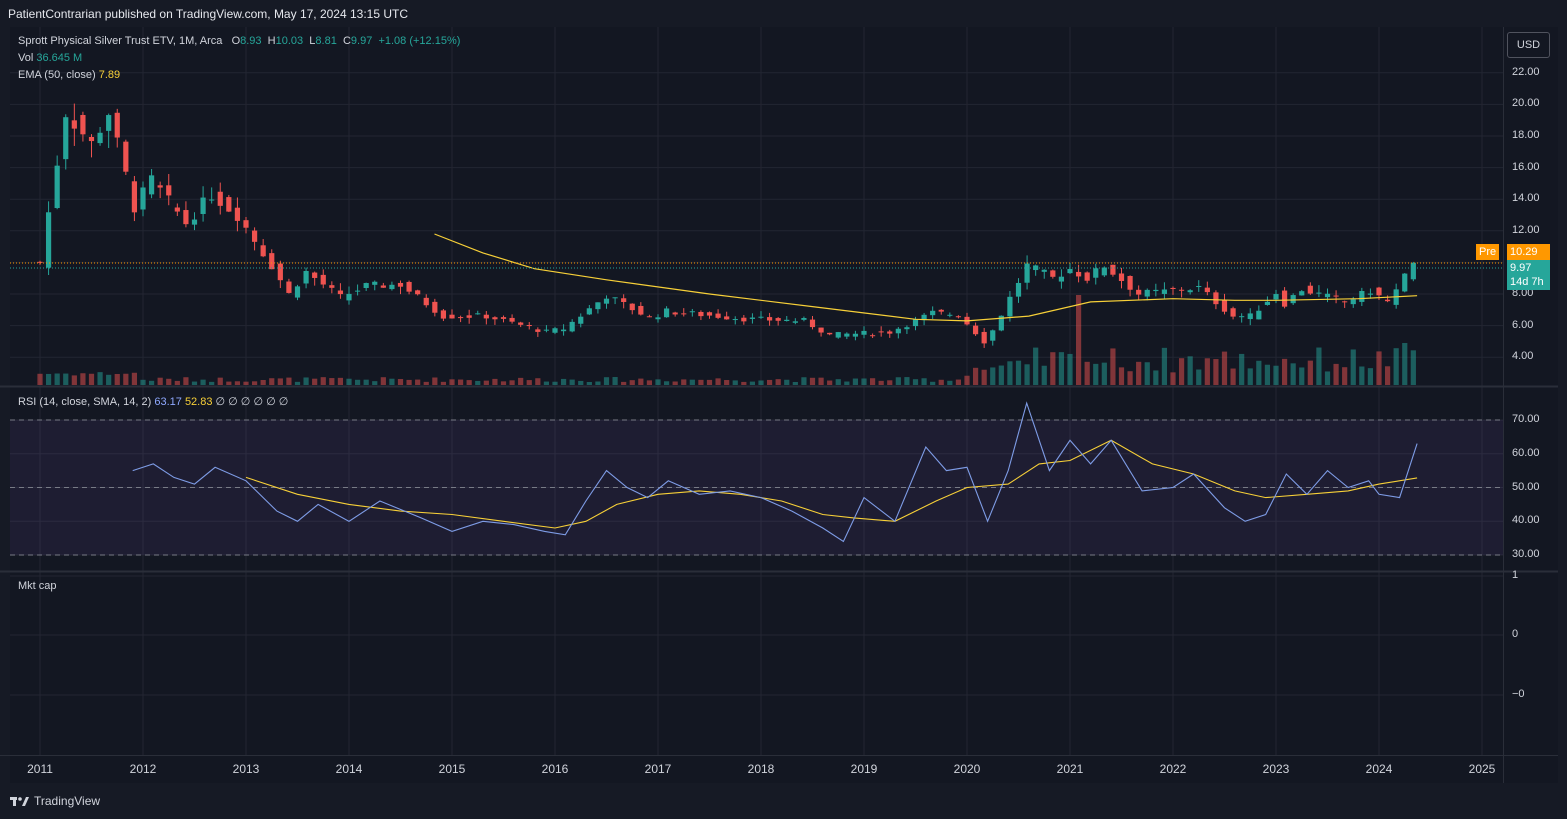 The image size is (1567, 819). I want to click on currency-button: USD, so click(1528, 45).